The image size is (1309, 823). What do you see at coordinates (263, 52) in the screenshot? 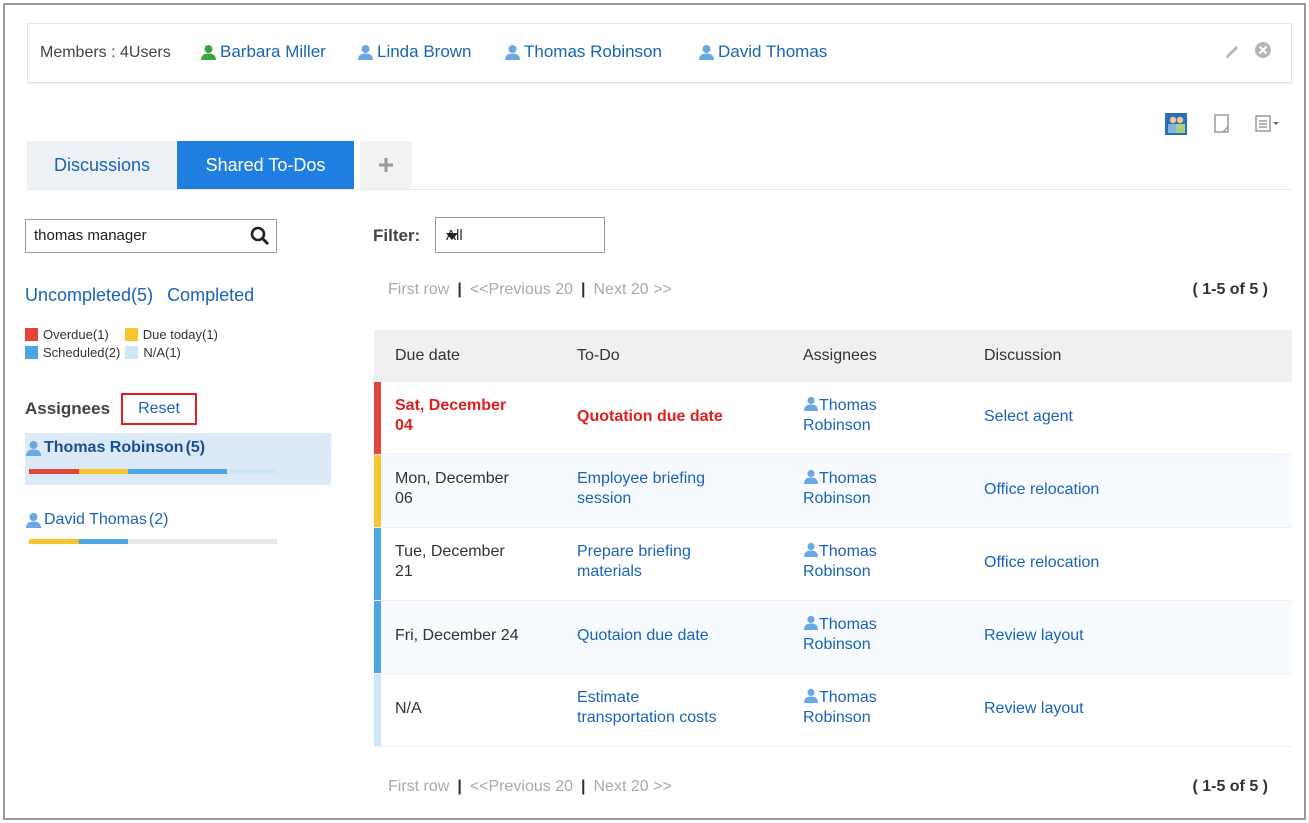
I see `member-link: Barbara Miller` at bounding box center [263, 52].